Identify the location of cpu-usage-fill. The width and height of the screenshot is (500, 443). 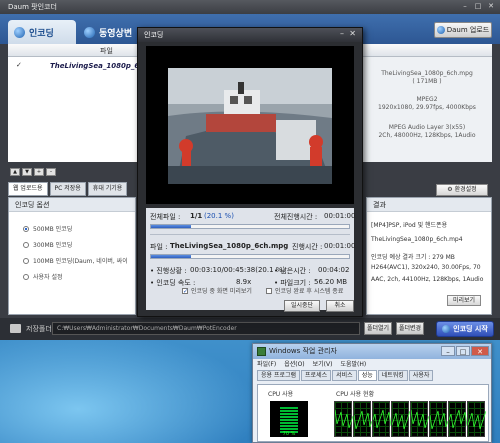
(289, 420).